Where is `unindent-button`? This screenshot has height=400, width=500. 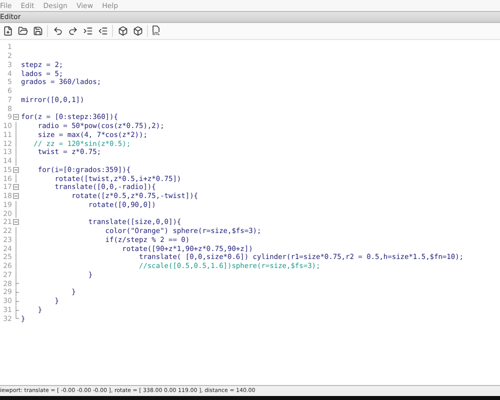 unindent-button is located at coordinates (102, 31).